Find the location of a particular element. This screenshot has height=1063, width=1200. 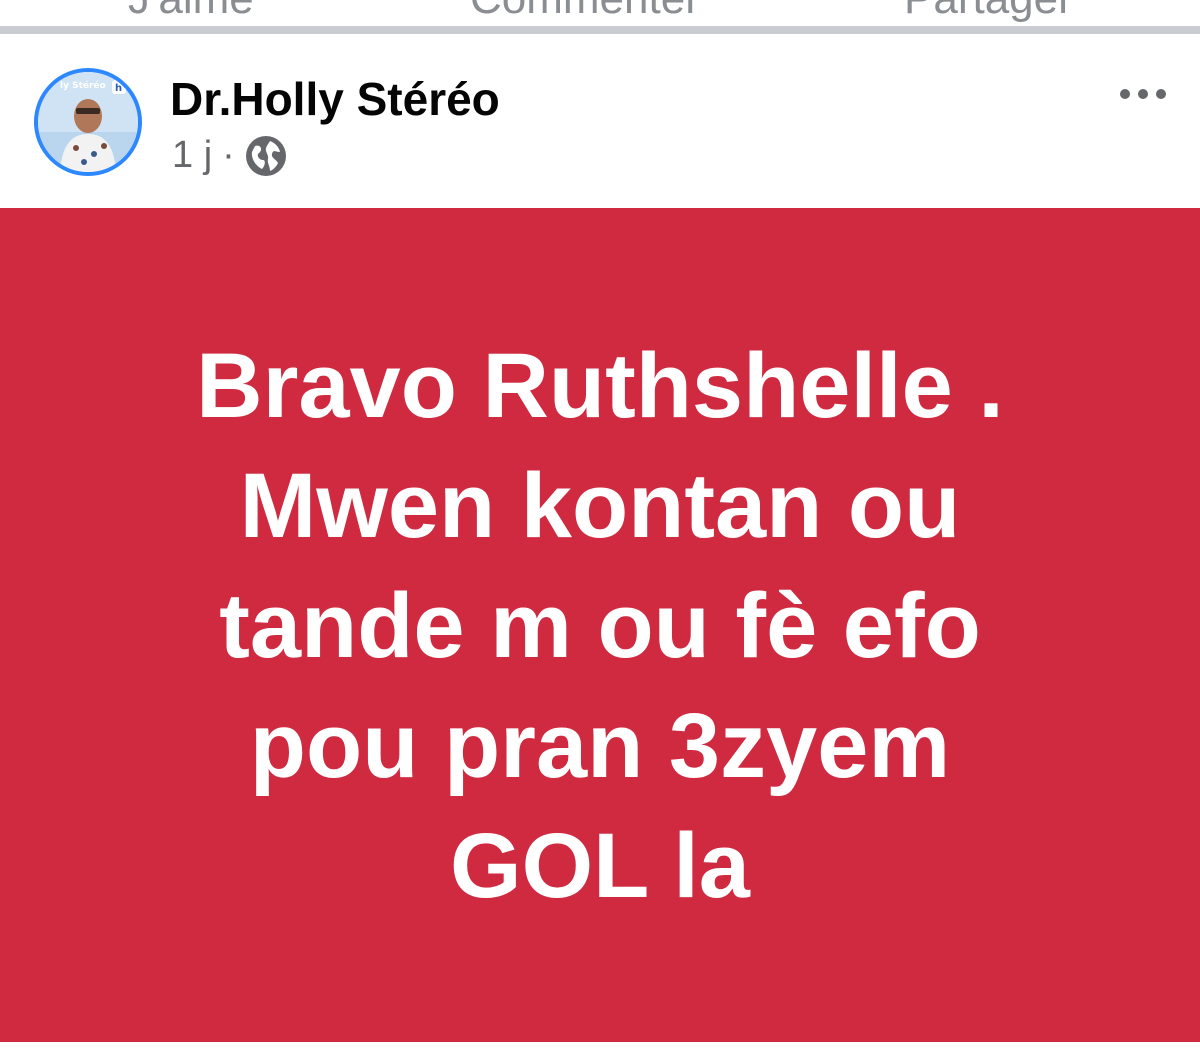

post-text-line: tande m ou fè efo is located at coordinates (600, 626).